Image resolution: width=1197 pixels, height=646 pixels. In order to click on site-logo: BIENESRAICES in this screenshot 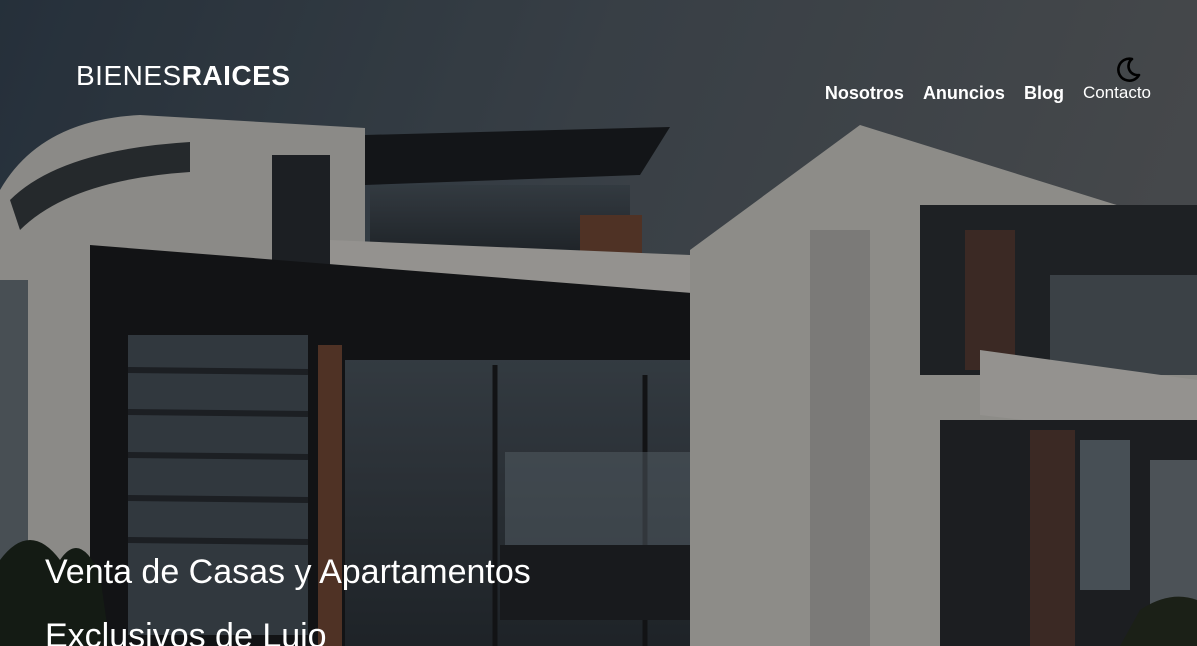, I will do `click(183, 76)`.